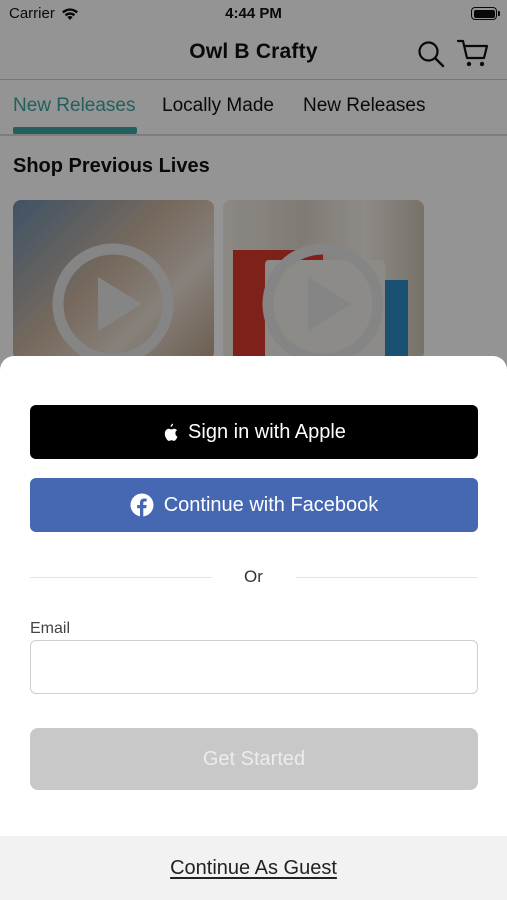  Describe the element at coordinates (254, 667) in the screenshot. I see `email-field` at that location.